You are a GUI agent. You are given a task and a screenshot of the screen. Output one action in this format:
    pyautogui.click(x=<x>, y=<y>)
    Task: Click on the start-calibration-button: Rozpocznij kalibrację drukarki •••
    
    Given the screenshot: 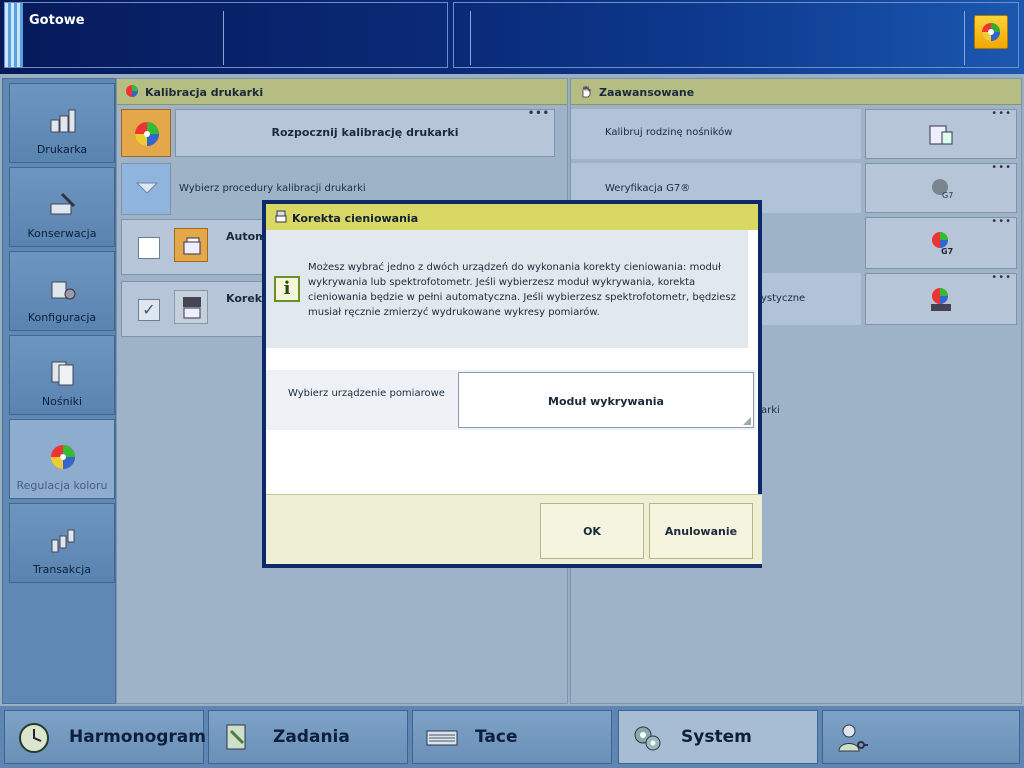 What is the action you would take?
    pyautogui.click(x=365, y=132)
    